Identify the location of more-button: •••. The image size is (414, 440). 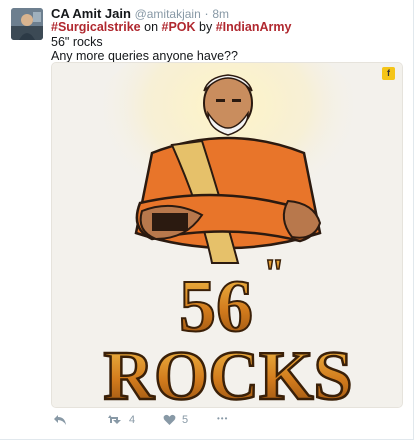
(222, 418).